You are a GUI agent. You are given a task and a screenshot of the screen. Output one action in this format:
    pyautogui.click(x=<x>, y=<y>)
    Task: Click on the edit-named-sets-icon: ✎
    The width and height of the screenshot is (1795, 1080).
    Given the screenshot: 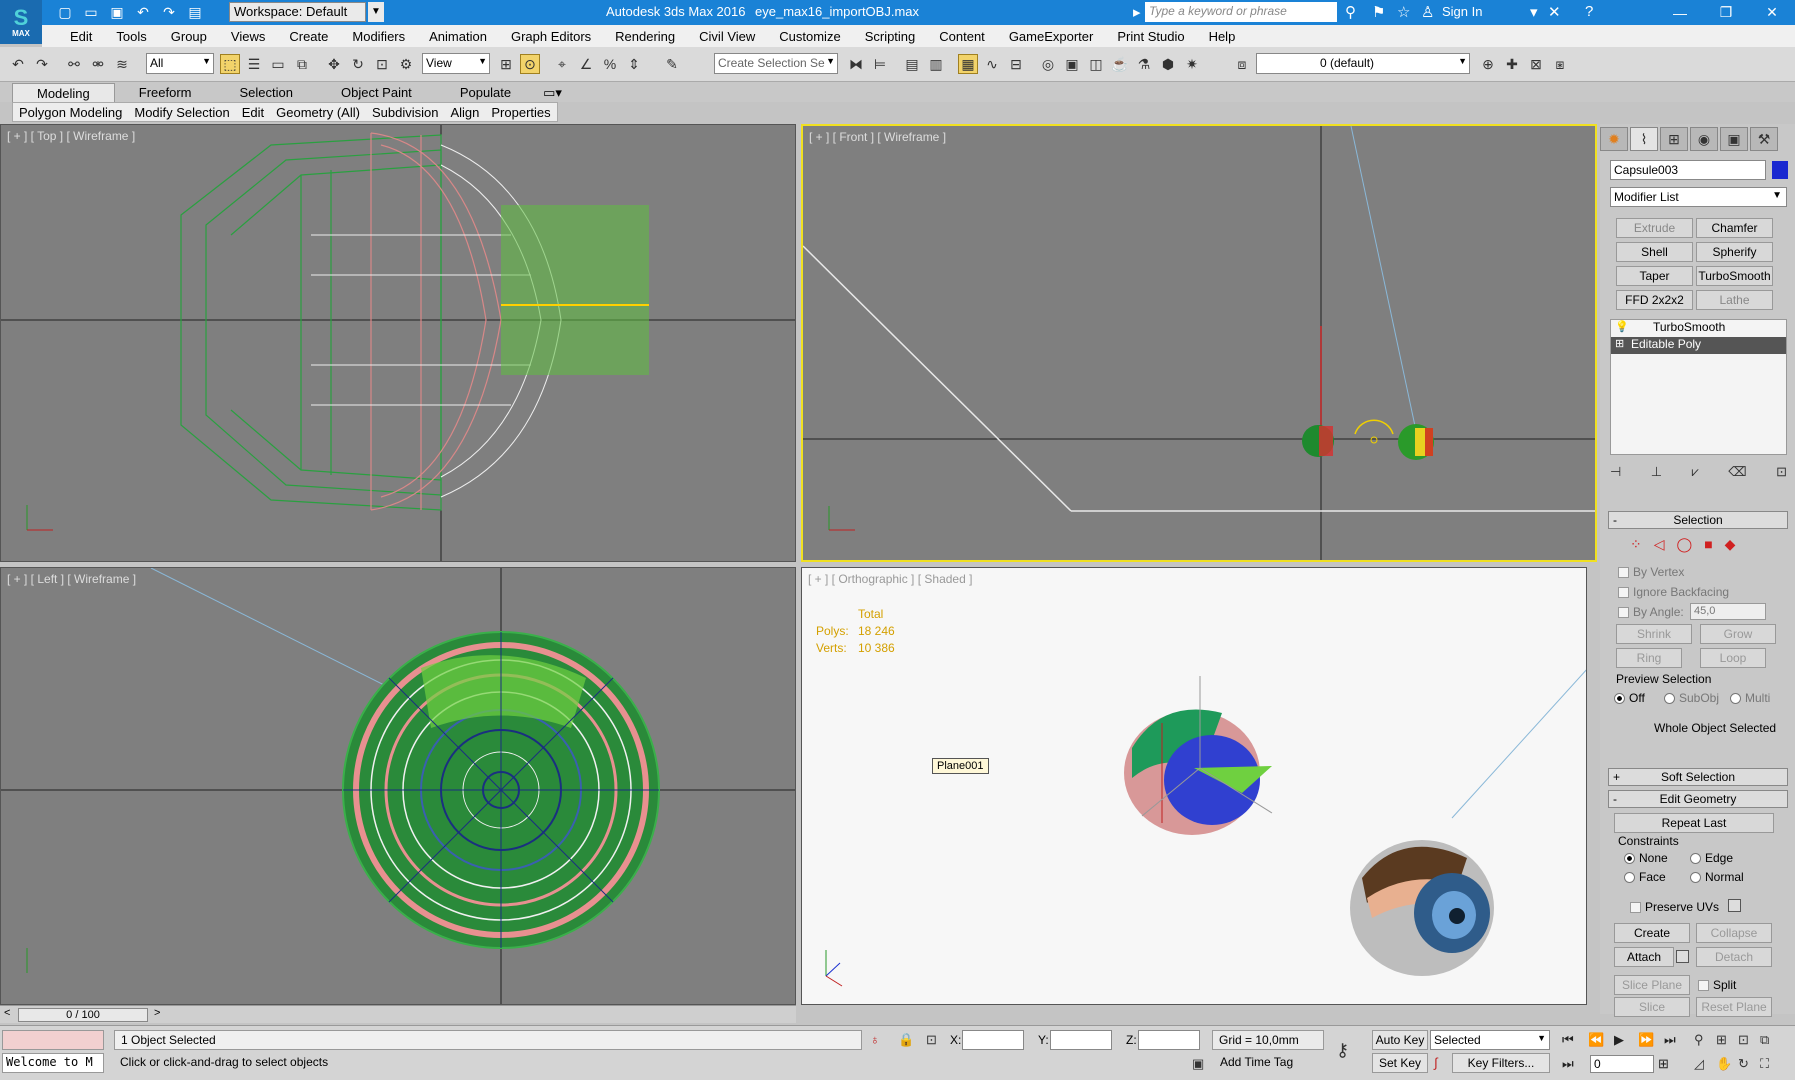 What is the action you would take?
    pyautogui.click(x=672, y=64)
    